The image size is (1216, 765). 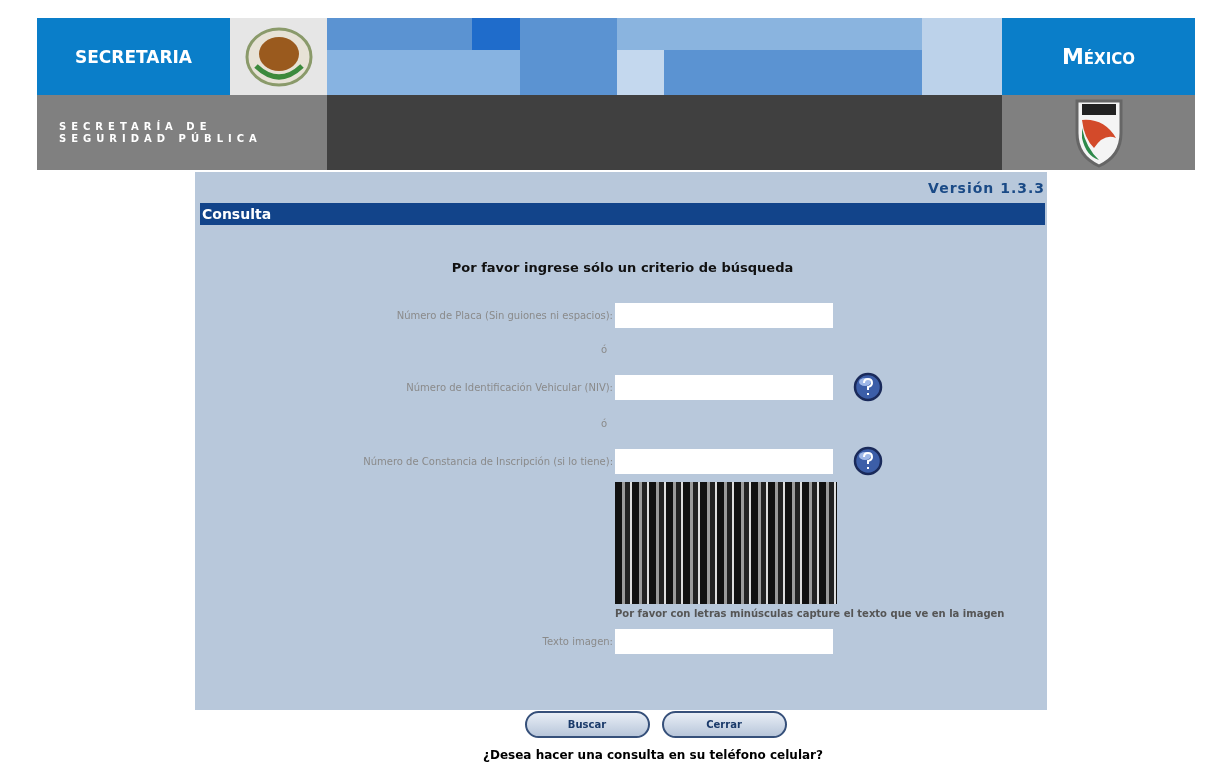 I want to click on emblem-icon, so click(x=278, y=56).